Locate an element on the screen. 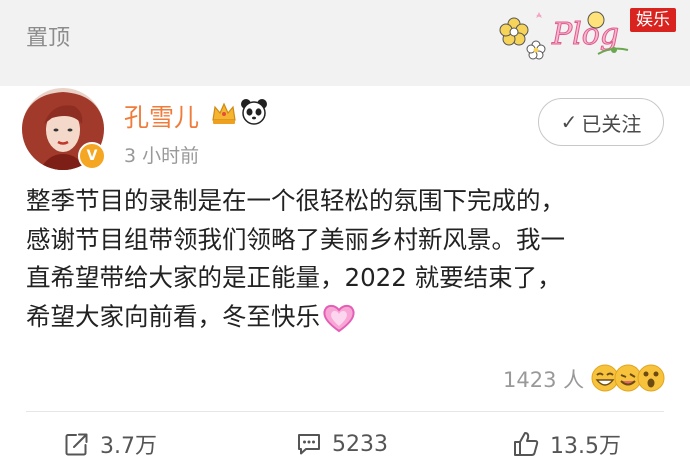 The image size is (690, 472). post-text-line: 整季节目的录制是在一个很轻松的氛围下完成的， is located at coordinates (295, 200).